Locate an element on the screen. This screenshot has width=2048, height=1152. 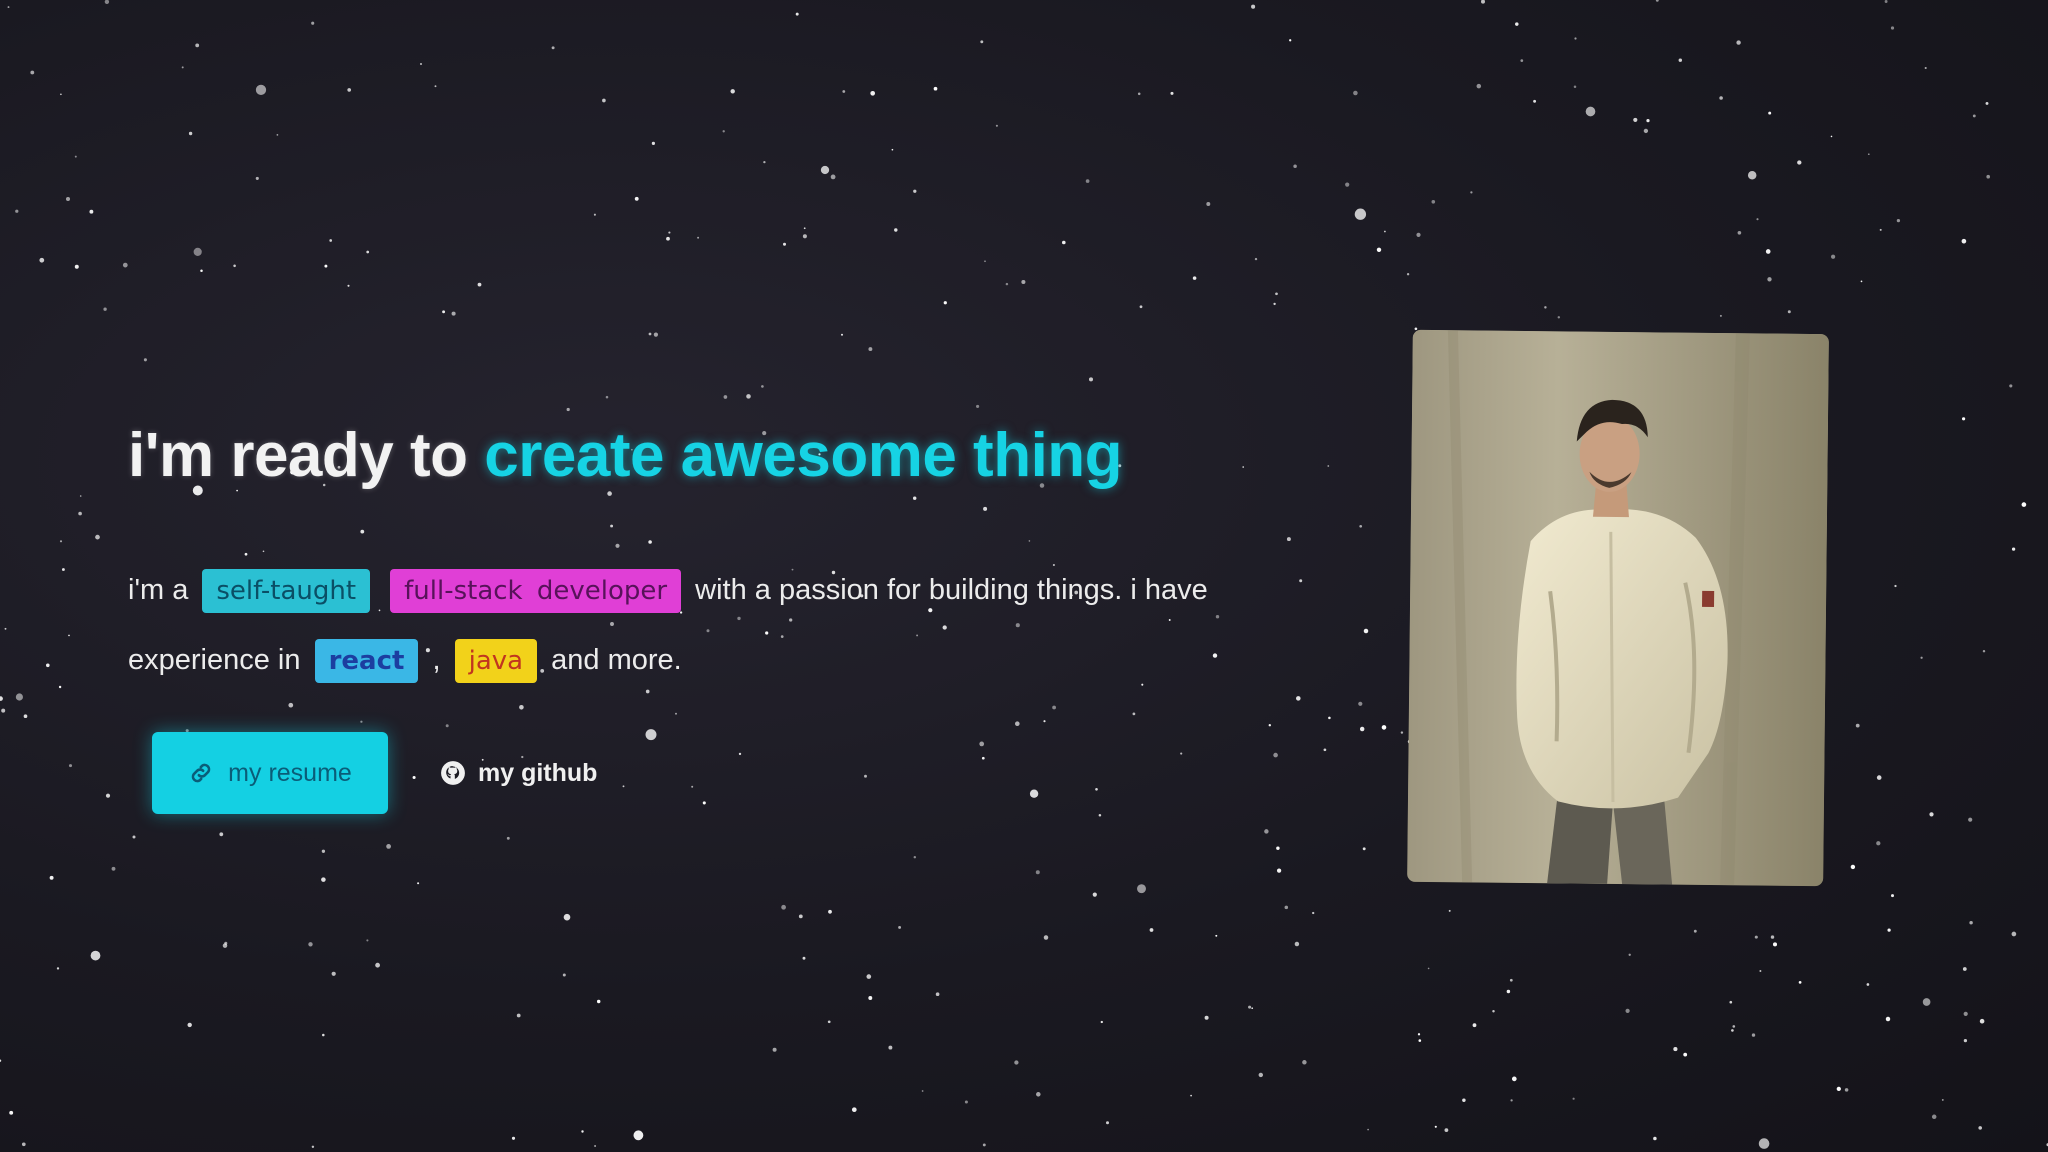
github-link-label: my github is located at coordinates (538, 772).